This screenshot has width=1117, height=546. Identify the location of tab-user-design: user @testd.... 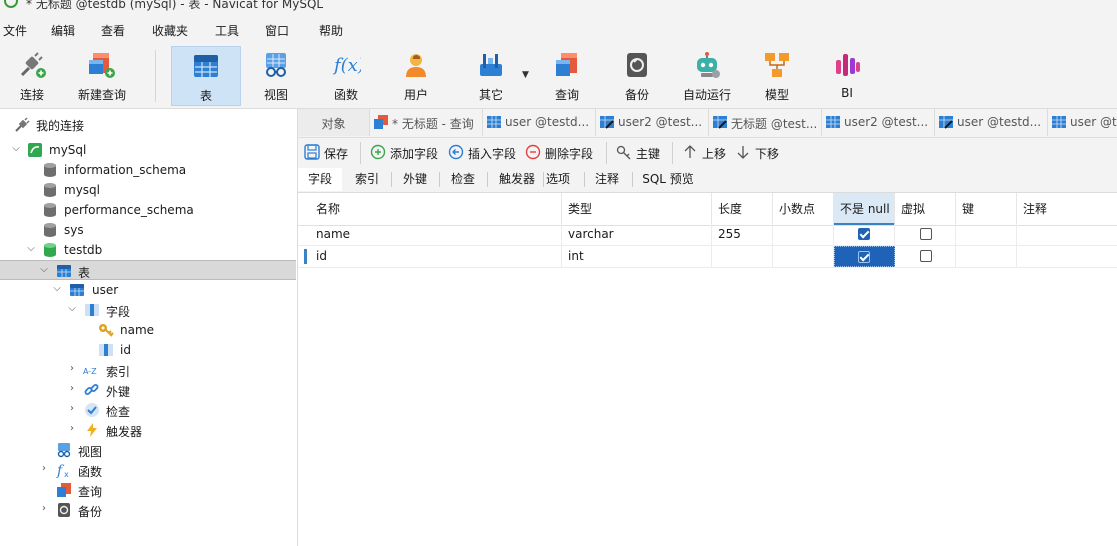
(991, 122).